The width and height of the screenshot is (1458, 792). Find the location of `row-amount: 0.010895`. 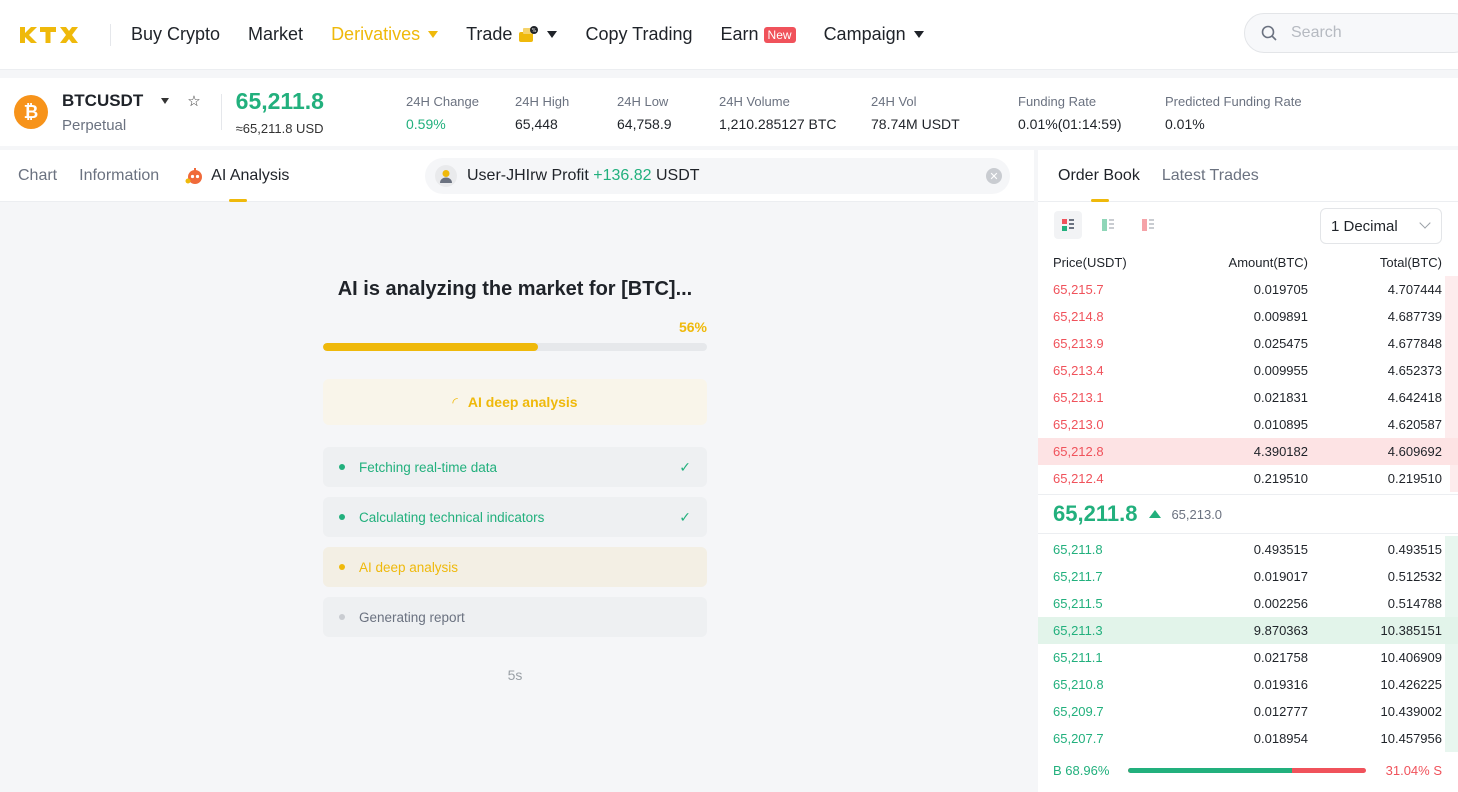

row-amount: 0.010895 is located at coordinates (1280, 424).